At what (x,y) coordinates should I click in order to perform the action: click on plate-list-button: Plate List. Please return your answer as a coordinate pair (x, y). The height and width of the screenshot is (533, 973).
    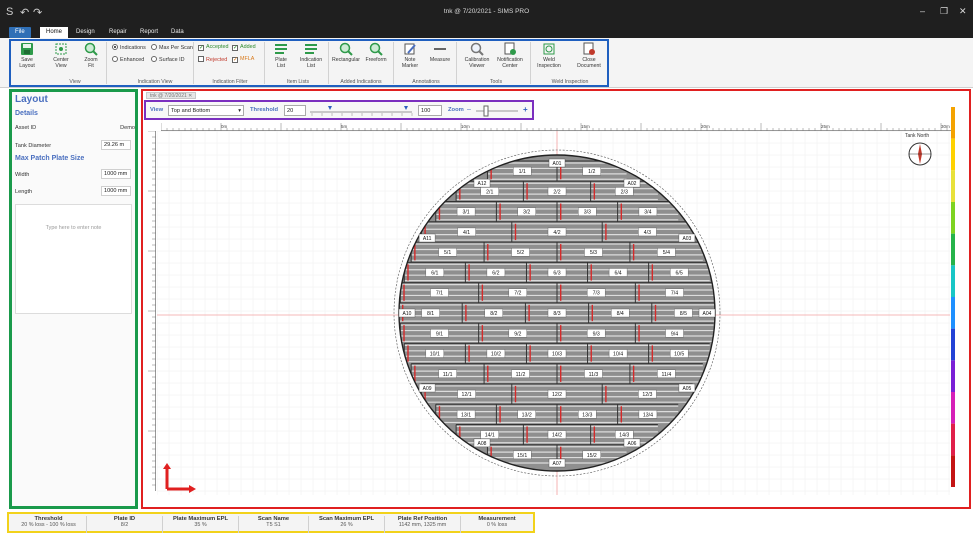
    Looking at the image, I should click on (281, 56).